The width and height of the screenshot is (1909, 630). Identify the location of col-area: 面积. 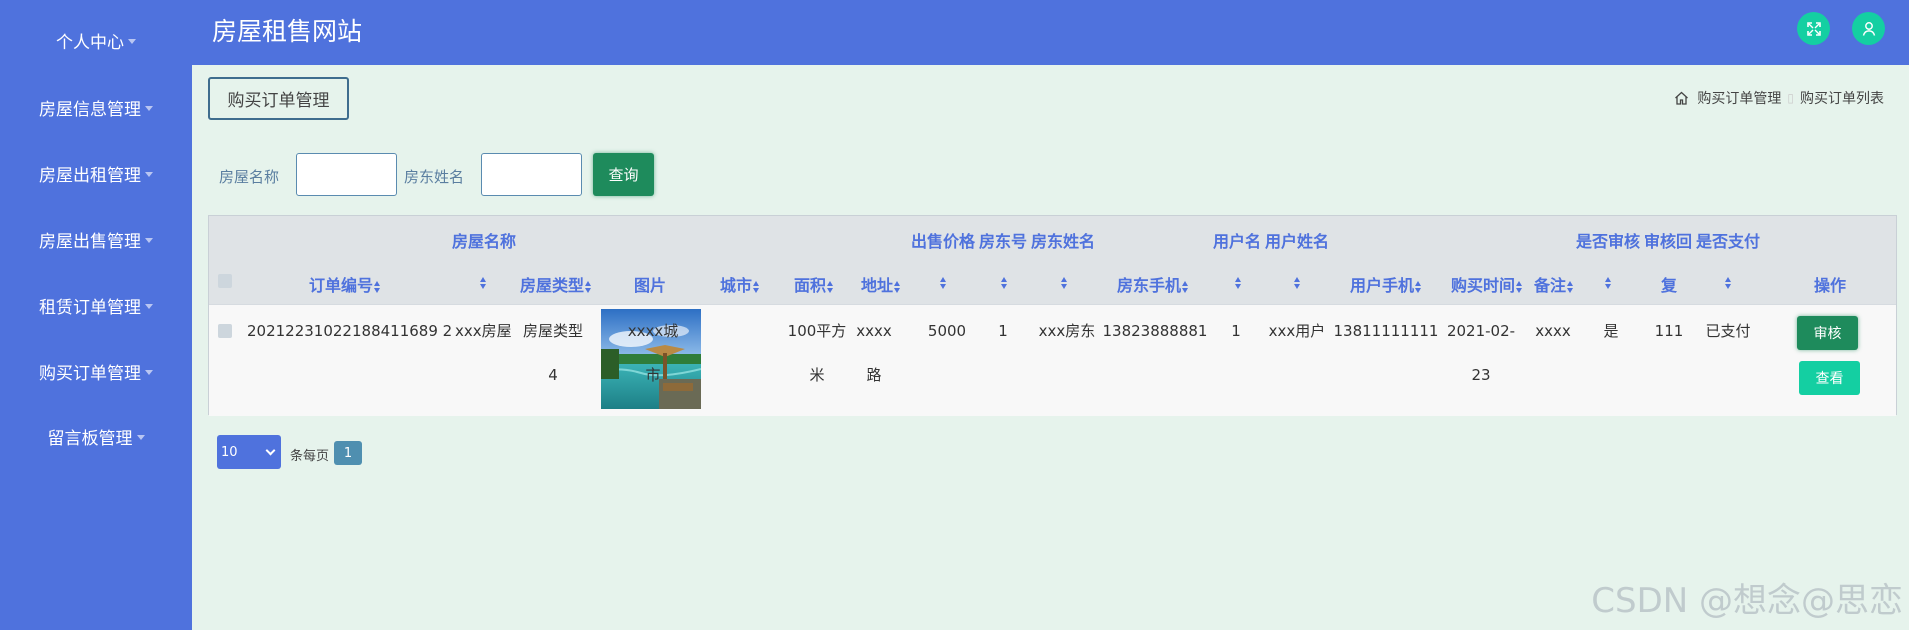
(814, 284).